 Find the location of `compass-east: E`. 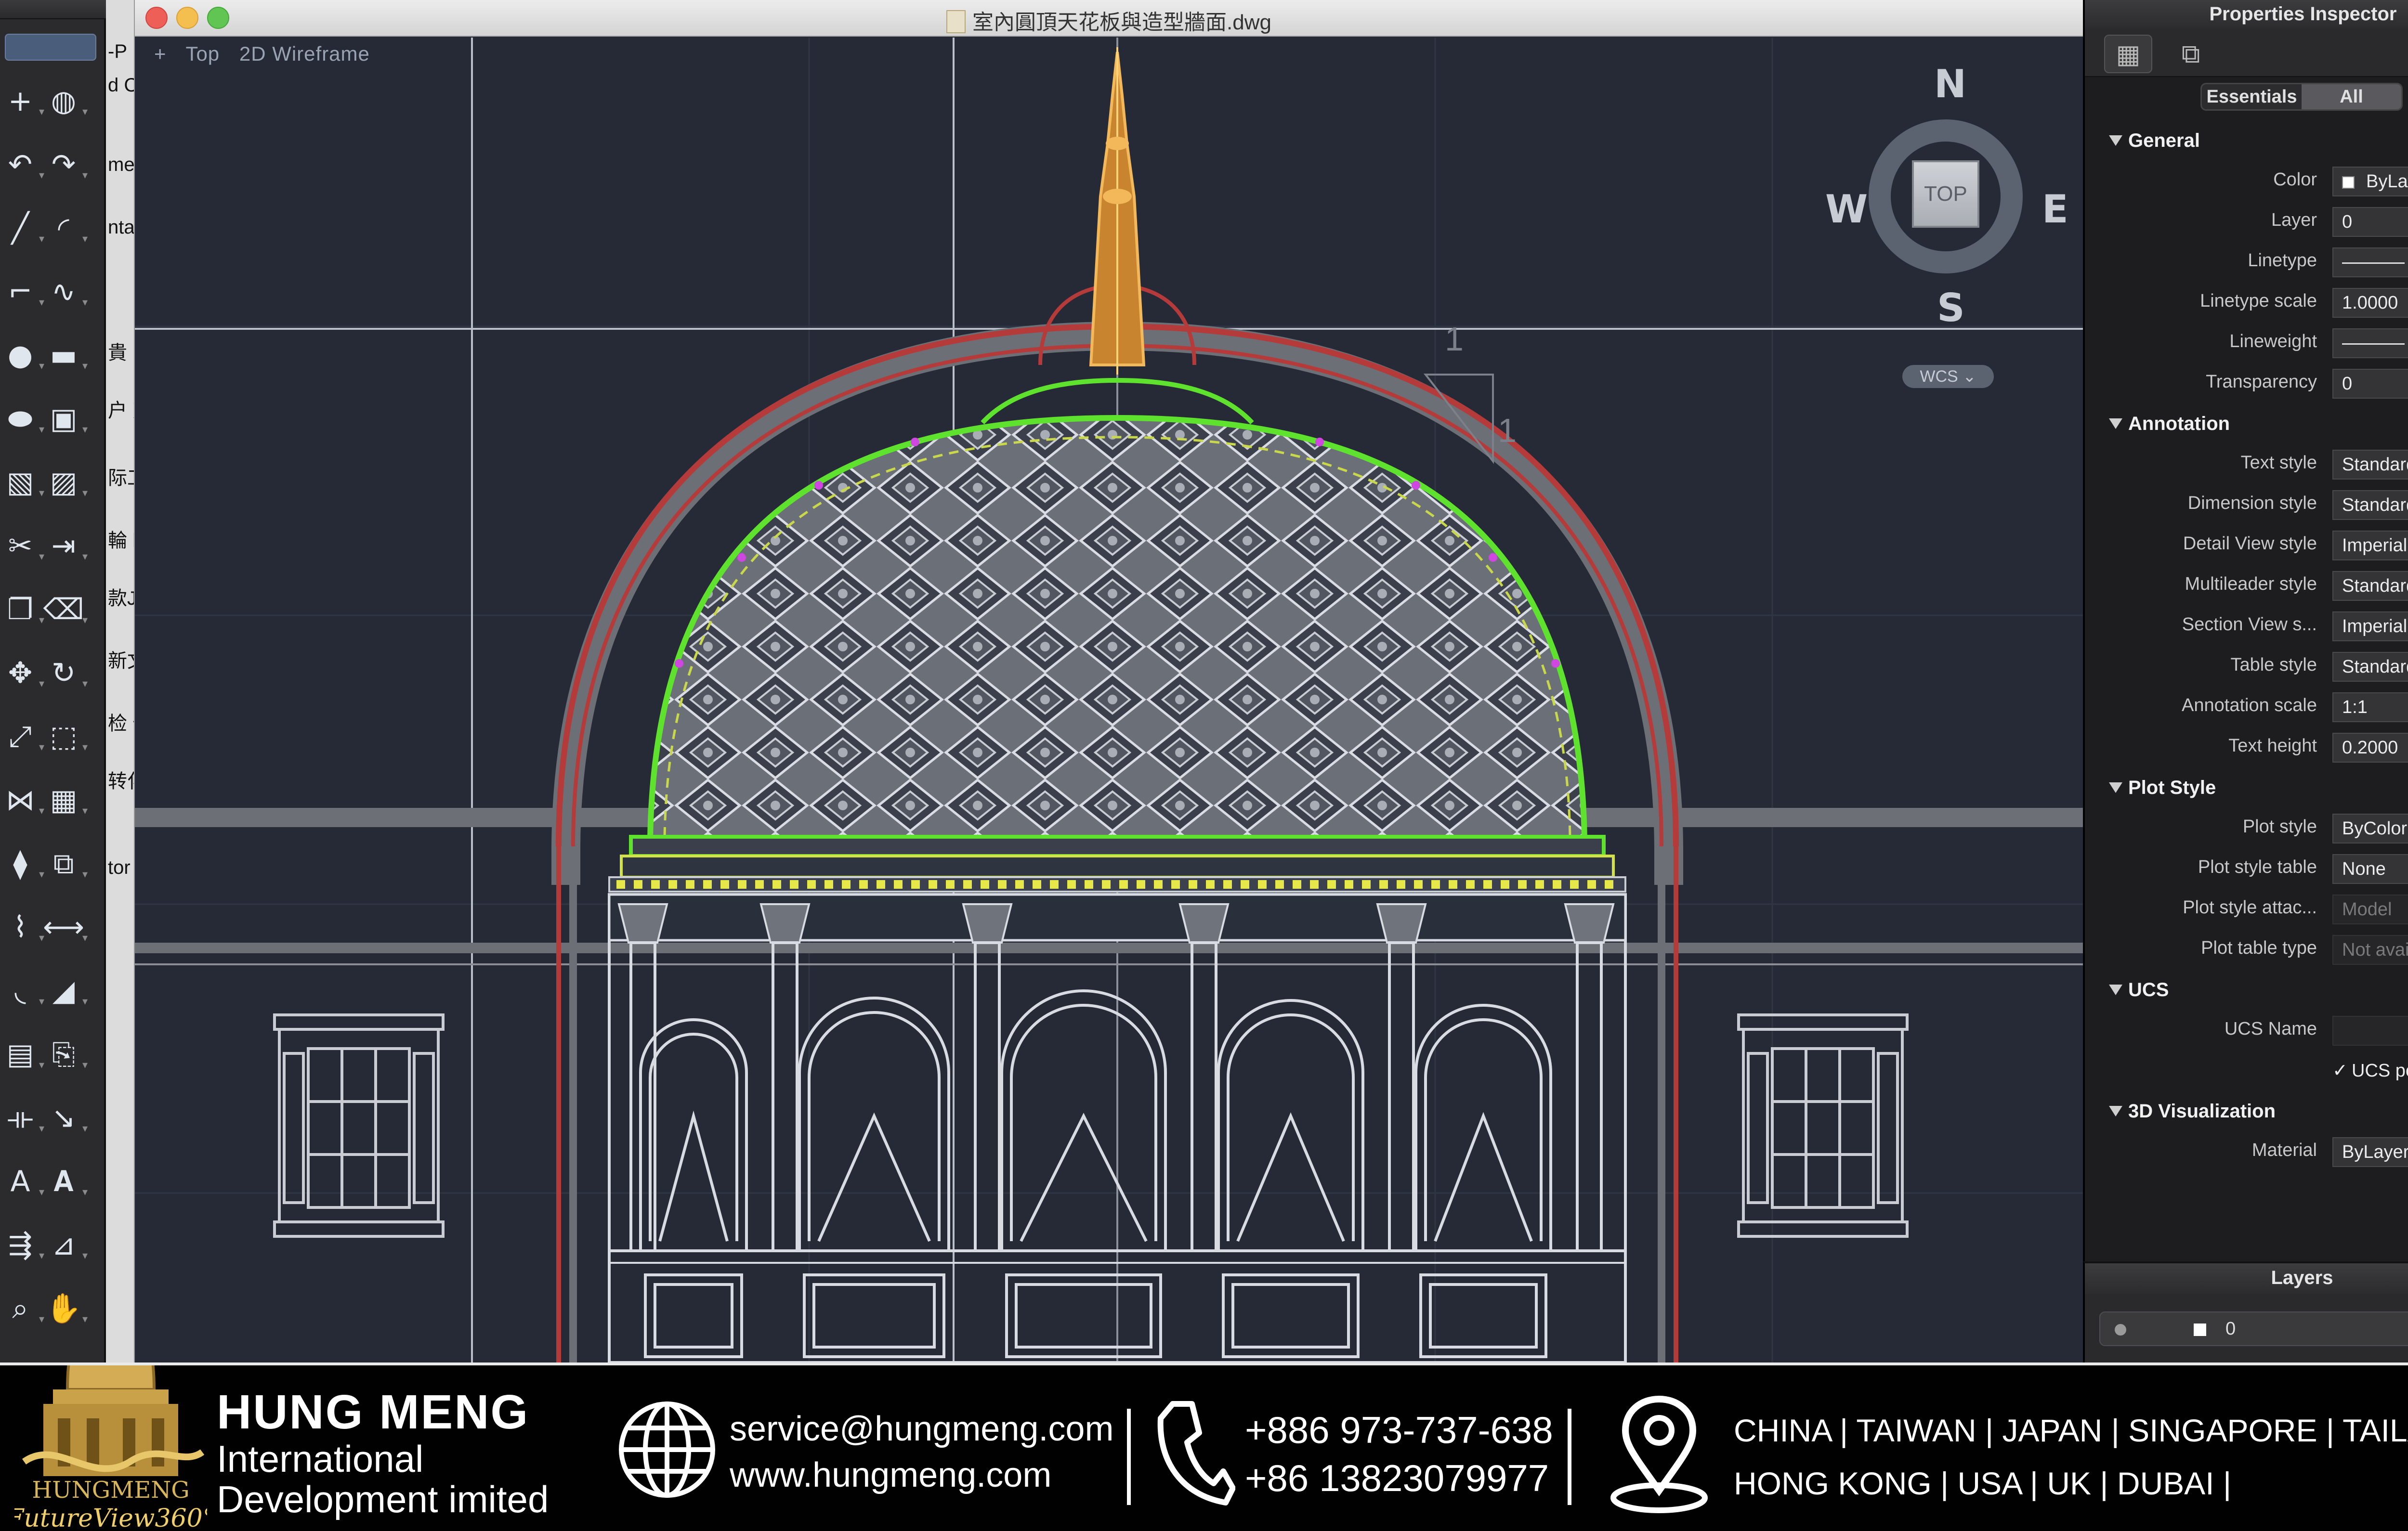

compass-east: E is located at coordinates (2055, 209).